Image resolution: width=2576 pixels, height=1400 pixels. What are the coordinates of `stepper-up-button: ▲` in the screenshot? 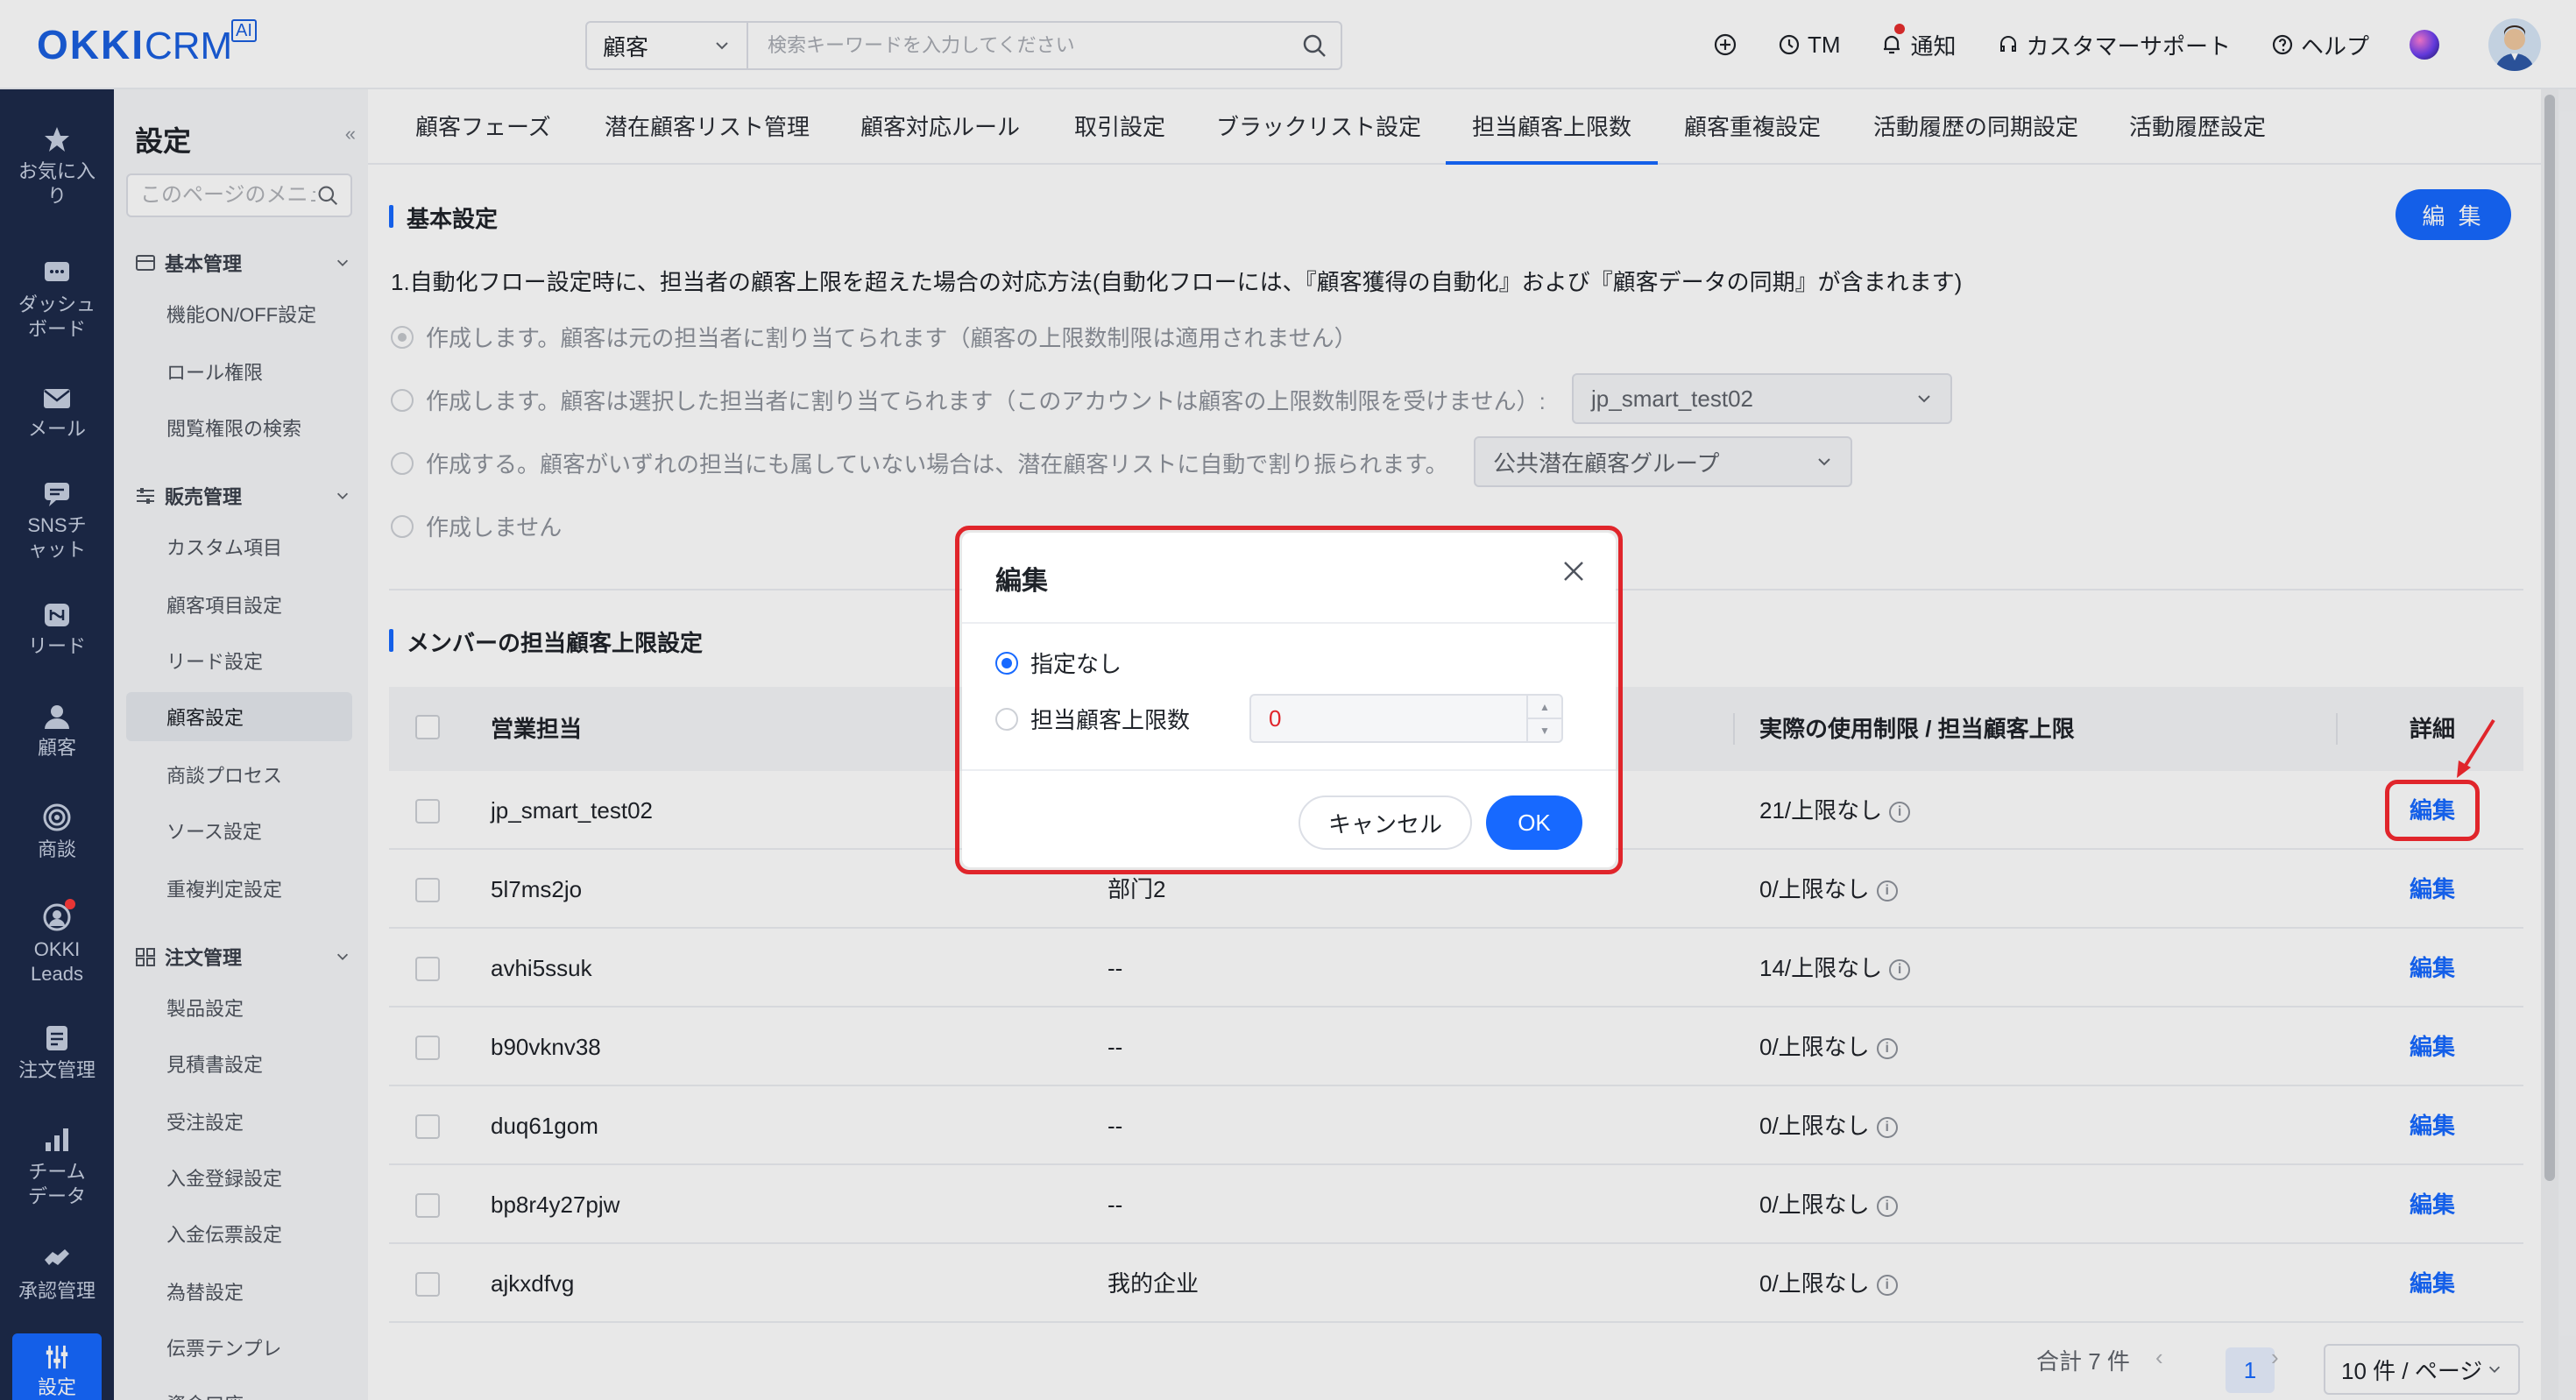 It's located at (1544, 707).